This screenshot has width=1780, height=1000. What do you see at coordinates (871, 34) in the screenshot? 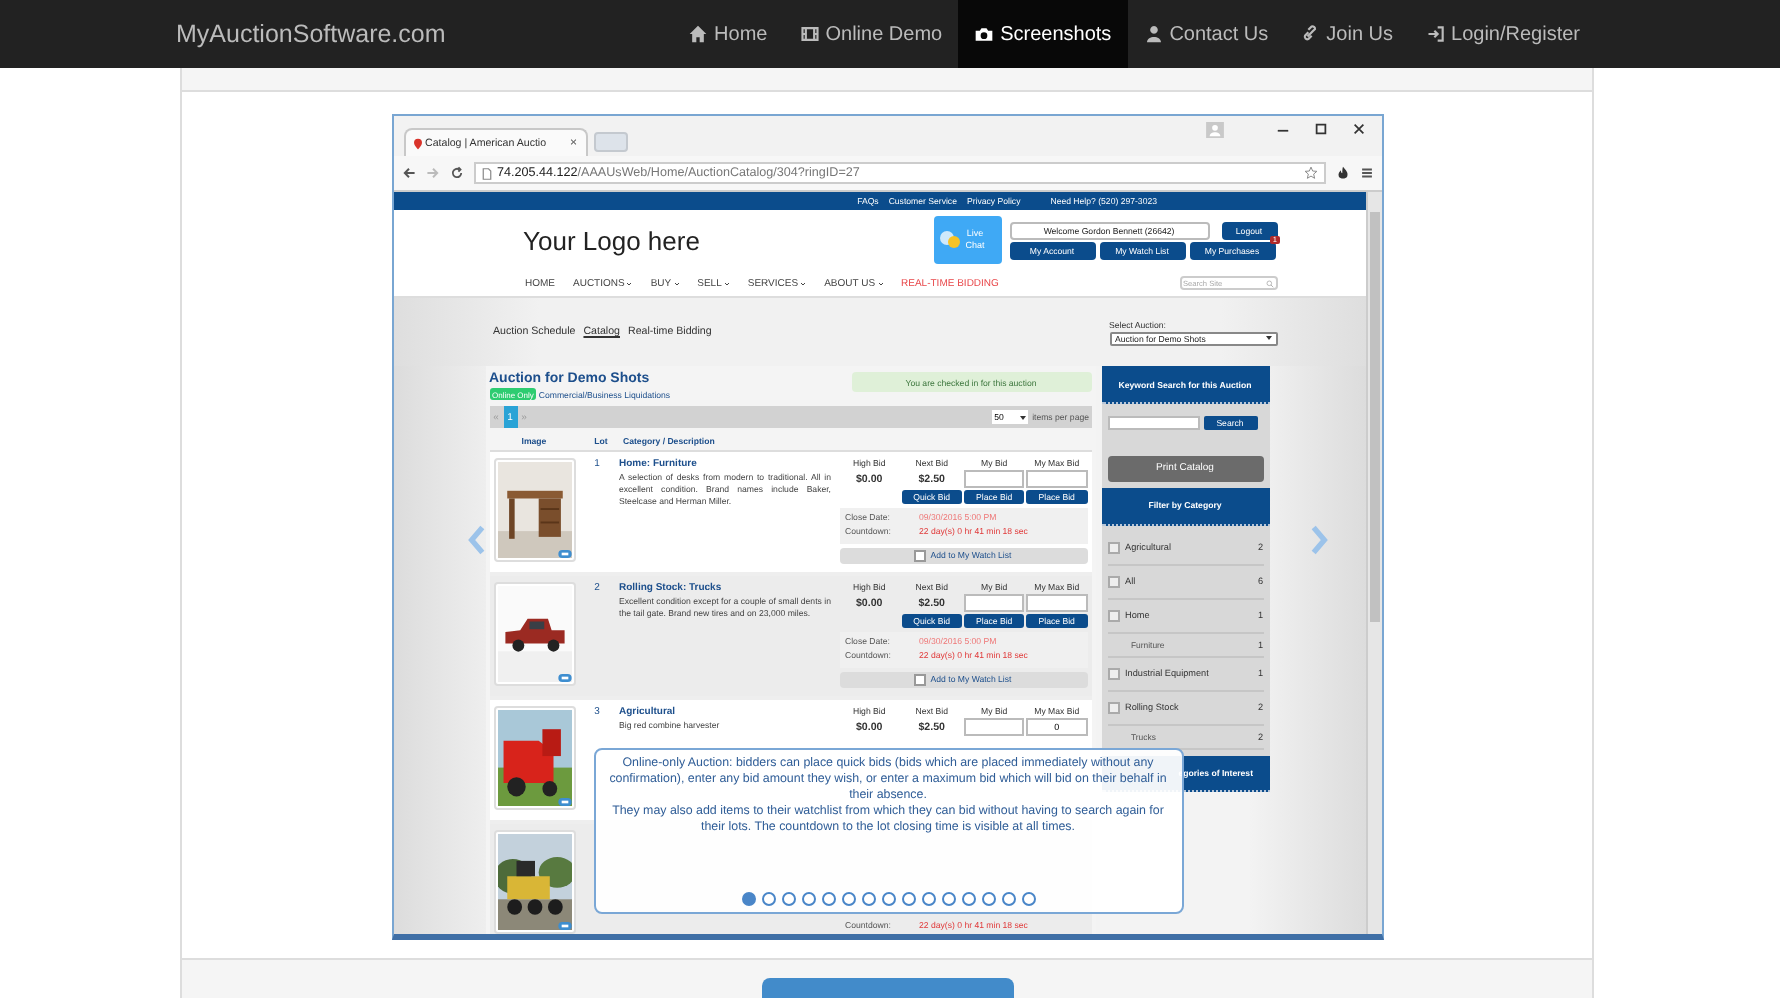
I see `nav-link: Online Demo` at bounding box center [871, 34].